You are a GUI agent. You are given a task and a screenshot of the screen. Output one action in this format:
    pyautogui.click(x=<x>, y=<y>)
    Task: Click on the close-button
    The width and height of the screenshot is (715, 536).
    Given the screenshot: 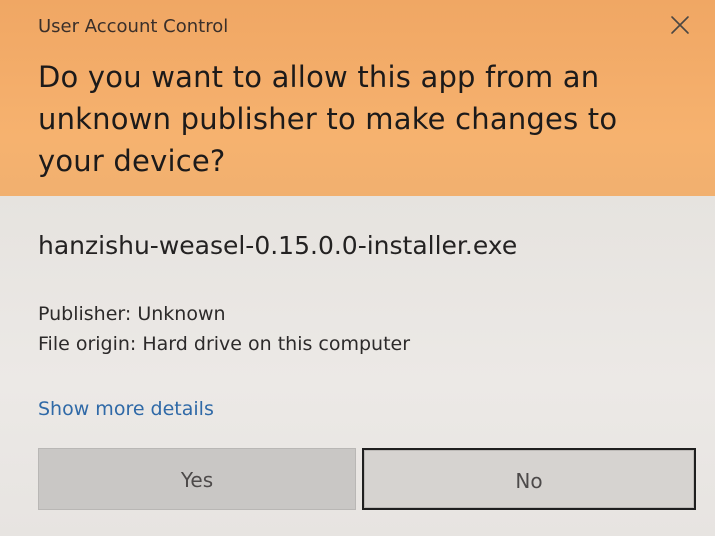 What is the action you would take?
    pyautogui.click(x=680, y=25)
    